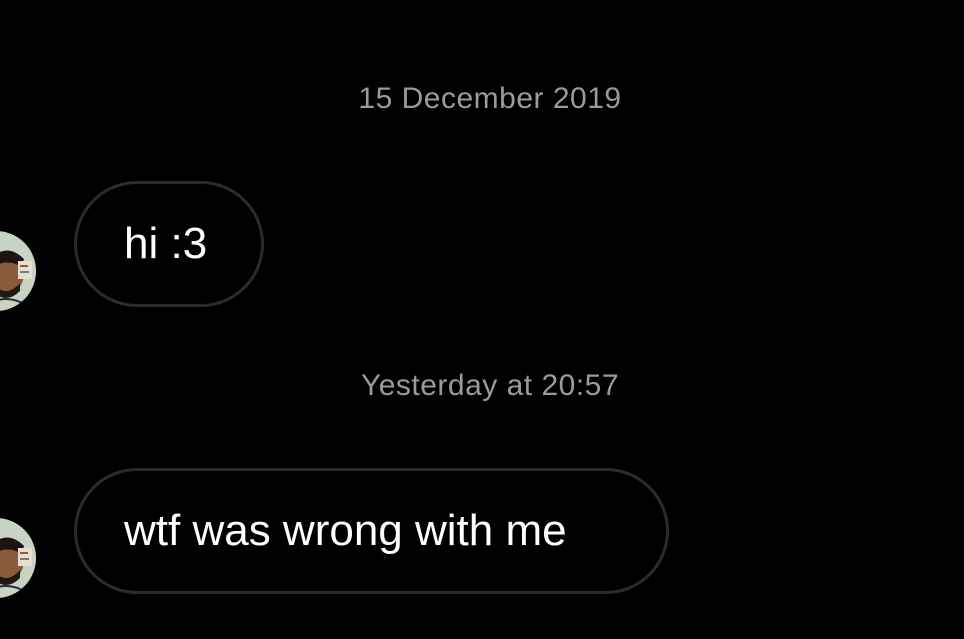  What do you see at coordinates (490, 385) in the screenshot?
I see `message-timestamp: Yesterday at 20:57` at bounding box center [490, 385].